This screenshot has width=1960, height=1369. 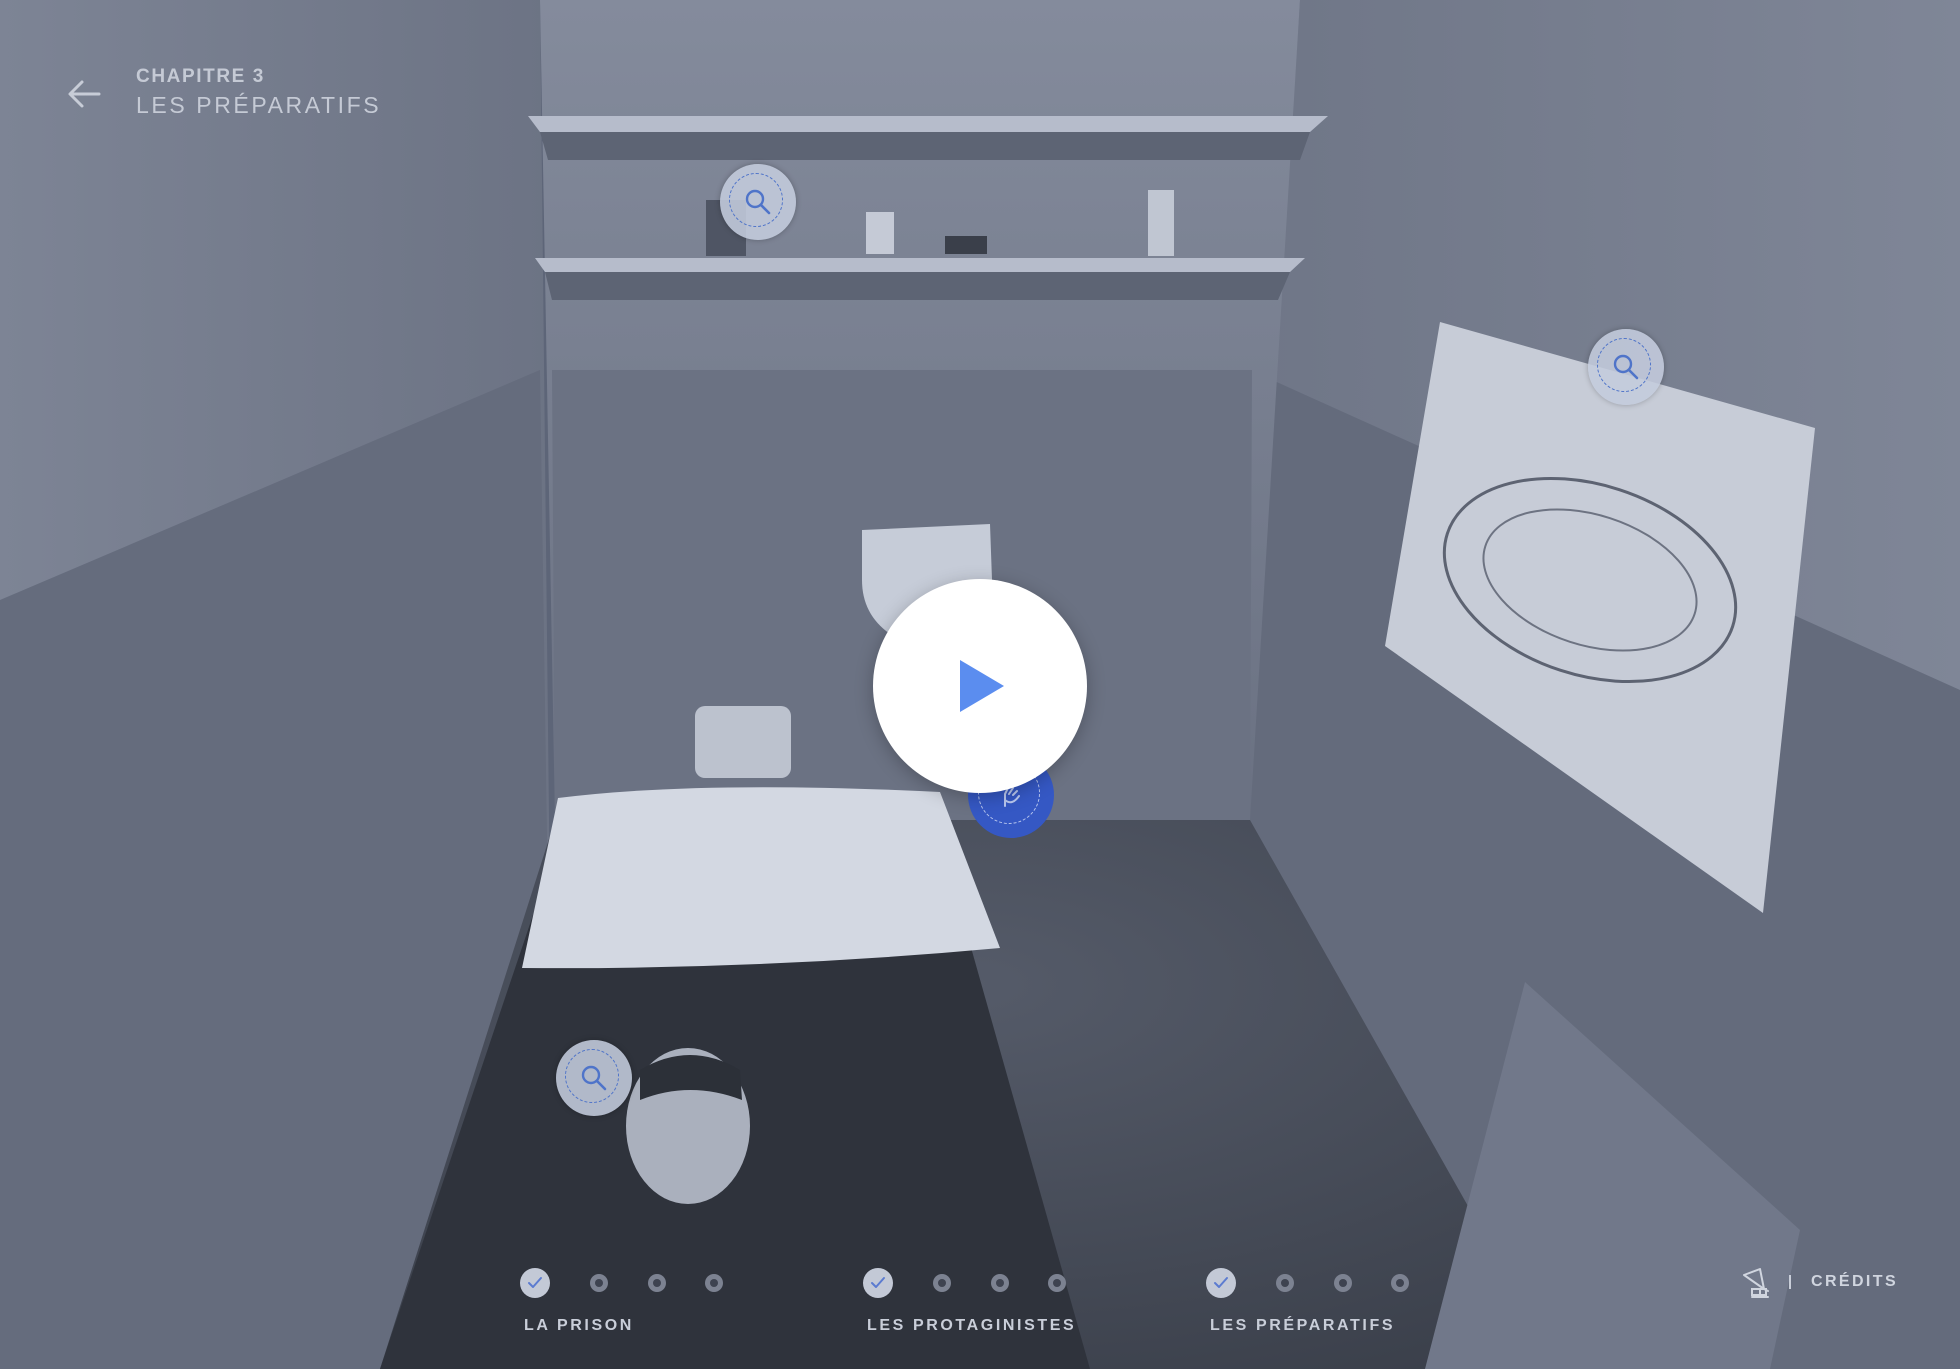 What do you see at coordinates (259, 105) in the screenshot?
I see `chapter-title: LES PRÉPARATIFS` at bounding box center [259, 105].